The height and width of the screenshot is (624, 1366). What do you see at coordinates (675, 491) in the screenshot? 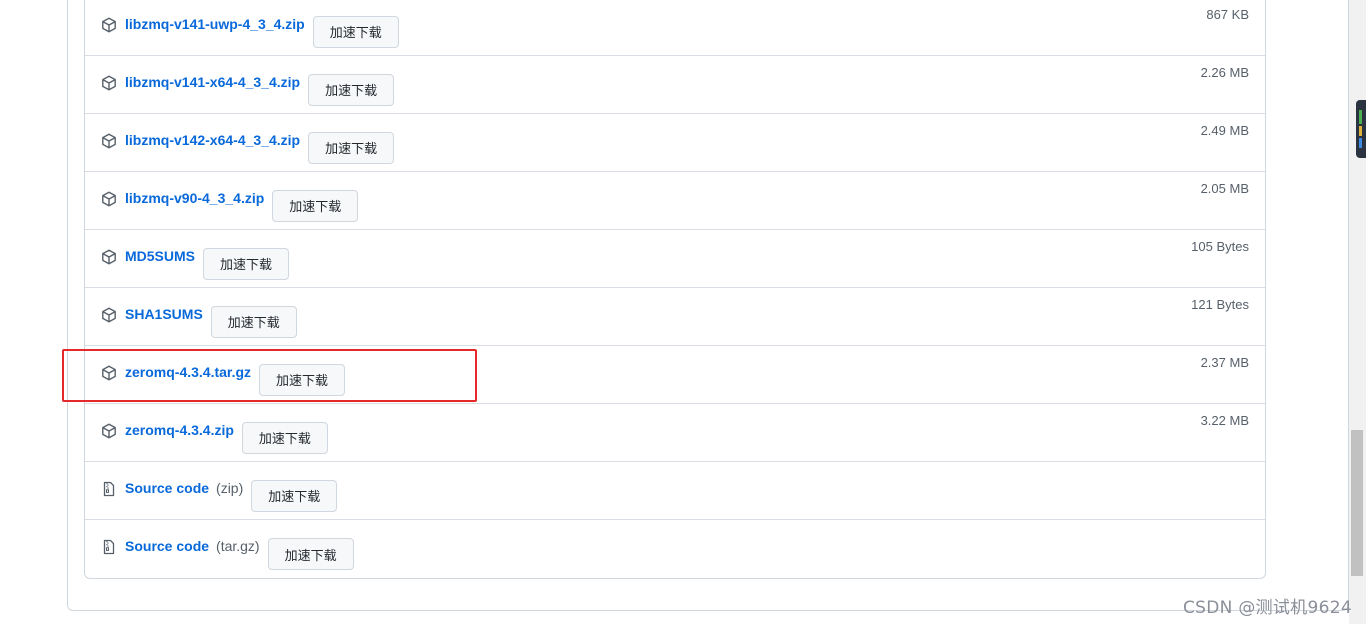
I see `asset-row: Source code (zip) 加速下载` at bounding box center [675, 491].